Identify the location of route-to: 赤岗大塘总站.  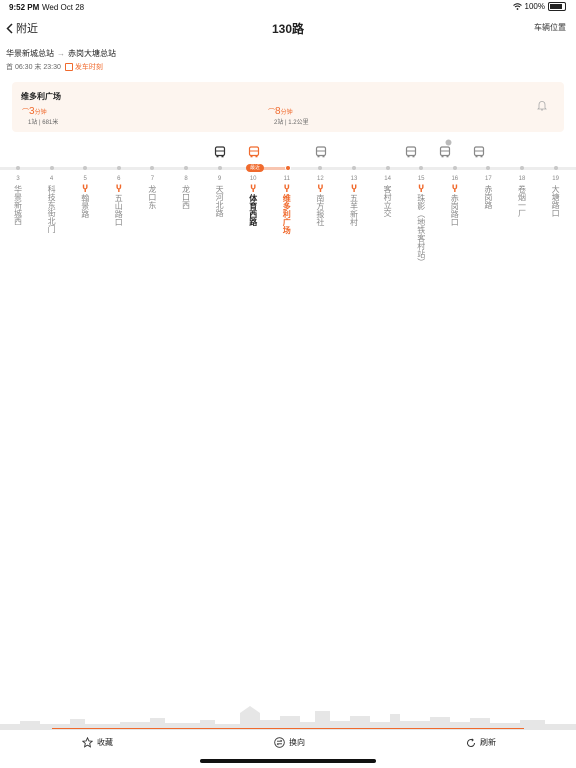
(92, 53).